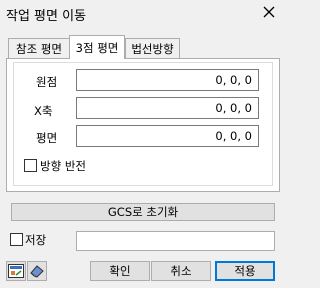 This screenshot has width=320, height=288. I want to click on ok-button: 확인, so click(120, 271).